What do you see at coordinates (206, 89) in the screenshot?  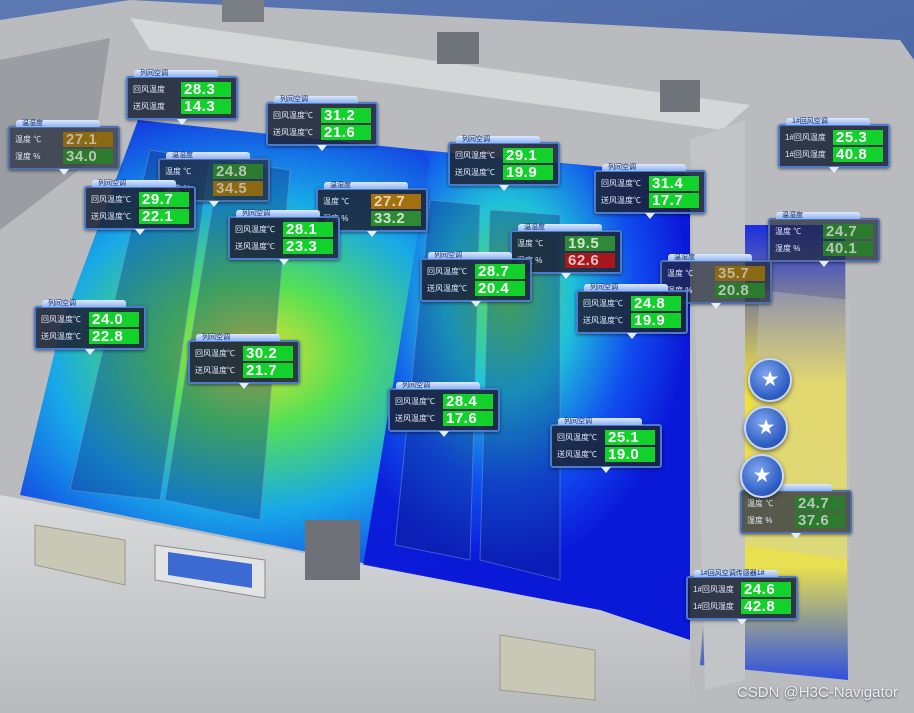 I see `return-air-value: 28.3` at bounding box center [206, 89].